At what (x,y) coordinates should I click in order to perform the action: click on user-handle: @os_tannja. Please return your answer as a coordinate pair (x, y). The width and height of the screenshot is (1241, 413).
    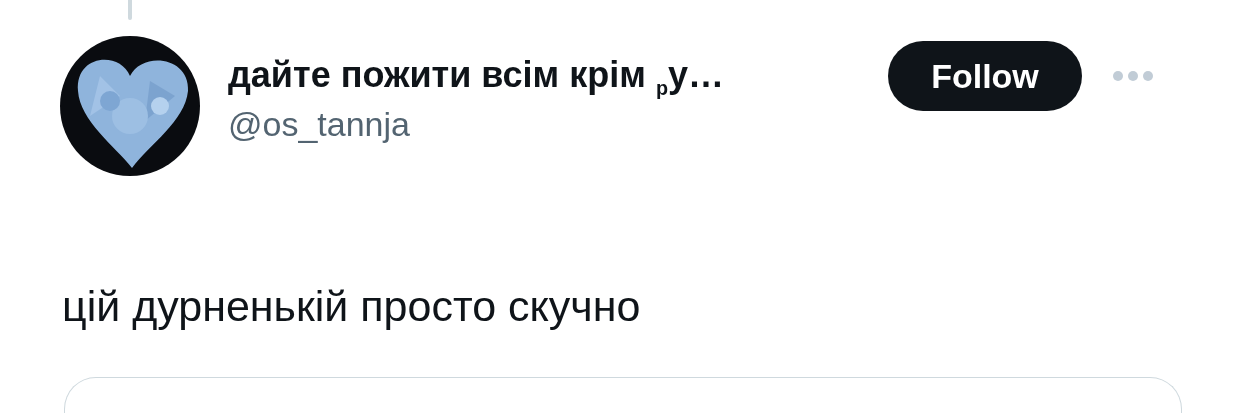
    Looking at the image, I should click on (558, 124).